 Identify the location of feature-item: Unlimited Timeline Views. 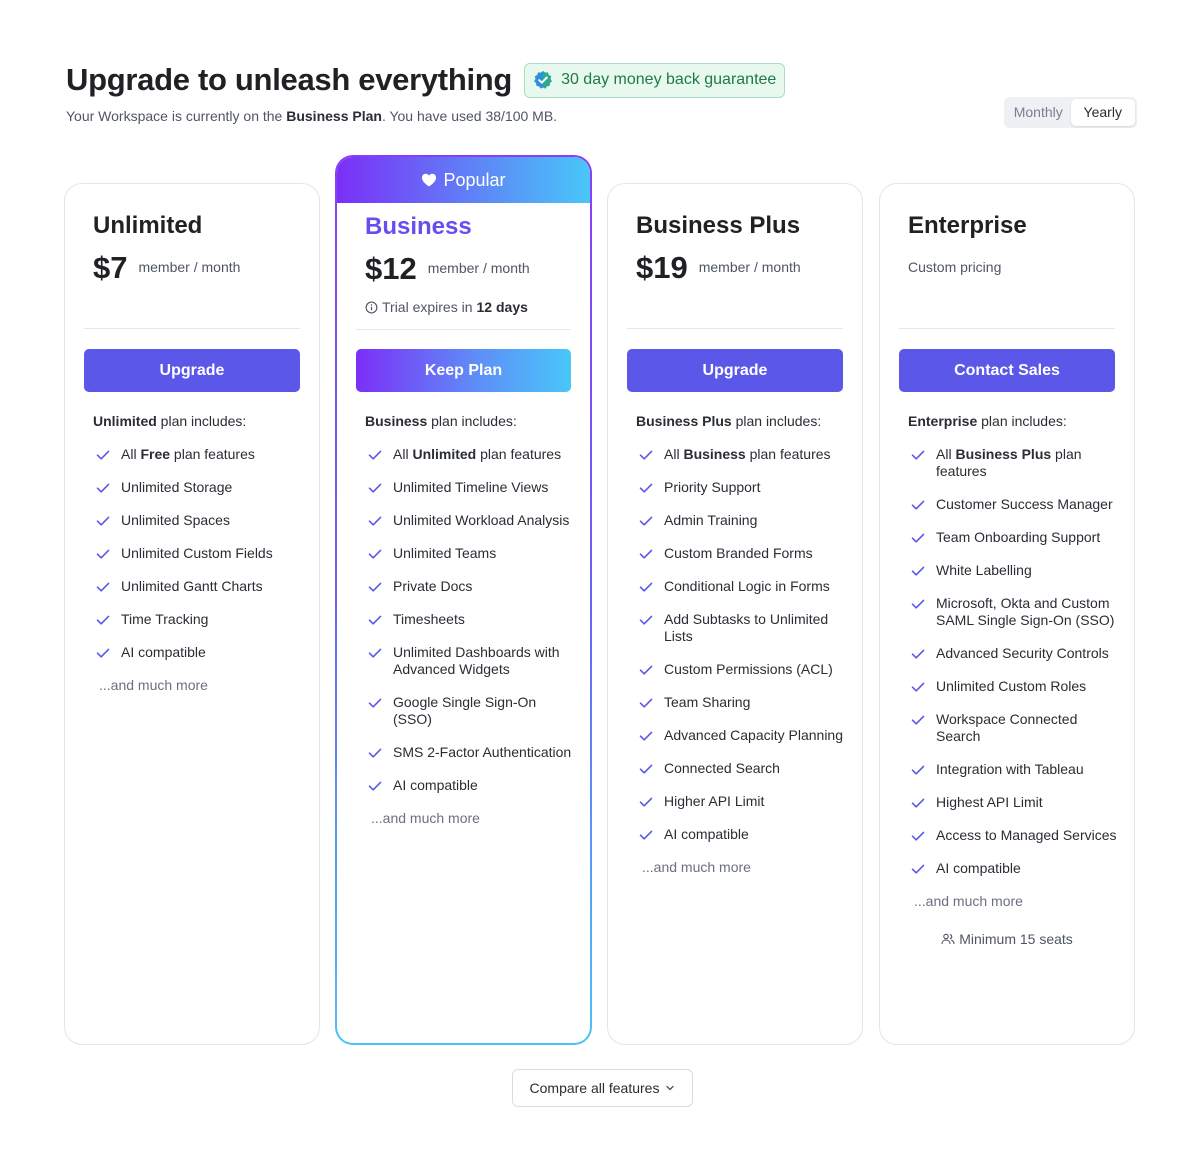
(470, 487).